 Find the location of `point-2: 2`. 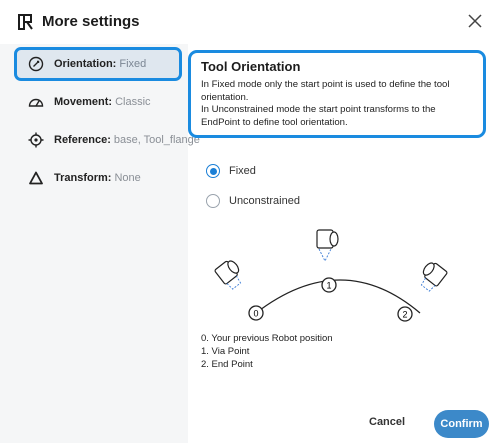

point-2: 2 is located at coordinates (405, 314).